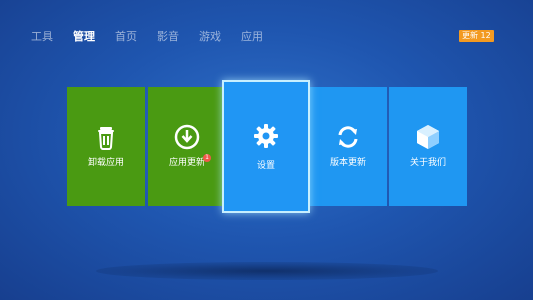  Describe the element at coordinates (428, 137) in the screenshot. I see `box-icon` at that location.